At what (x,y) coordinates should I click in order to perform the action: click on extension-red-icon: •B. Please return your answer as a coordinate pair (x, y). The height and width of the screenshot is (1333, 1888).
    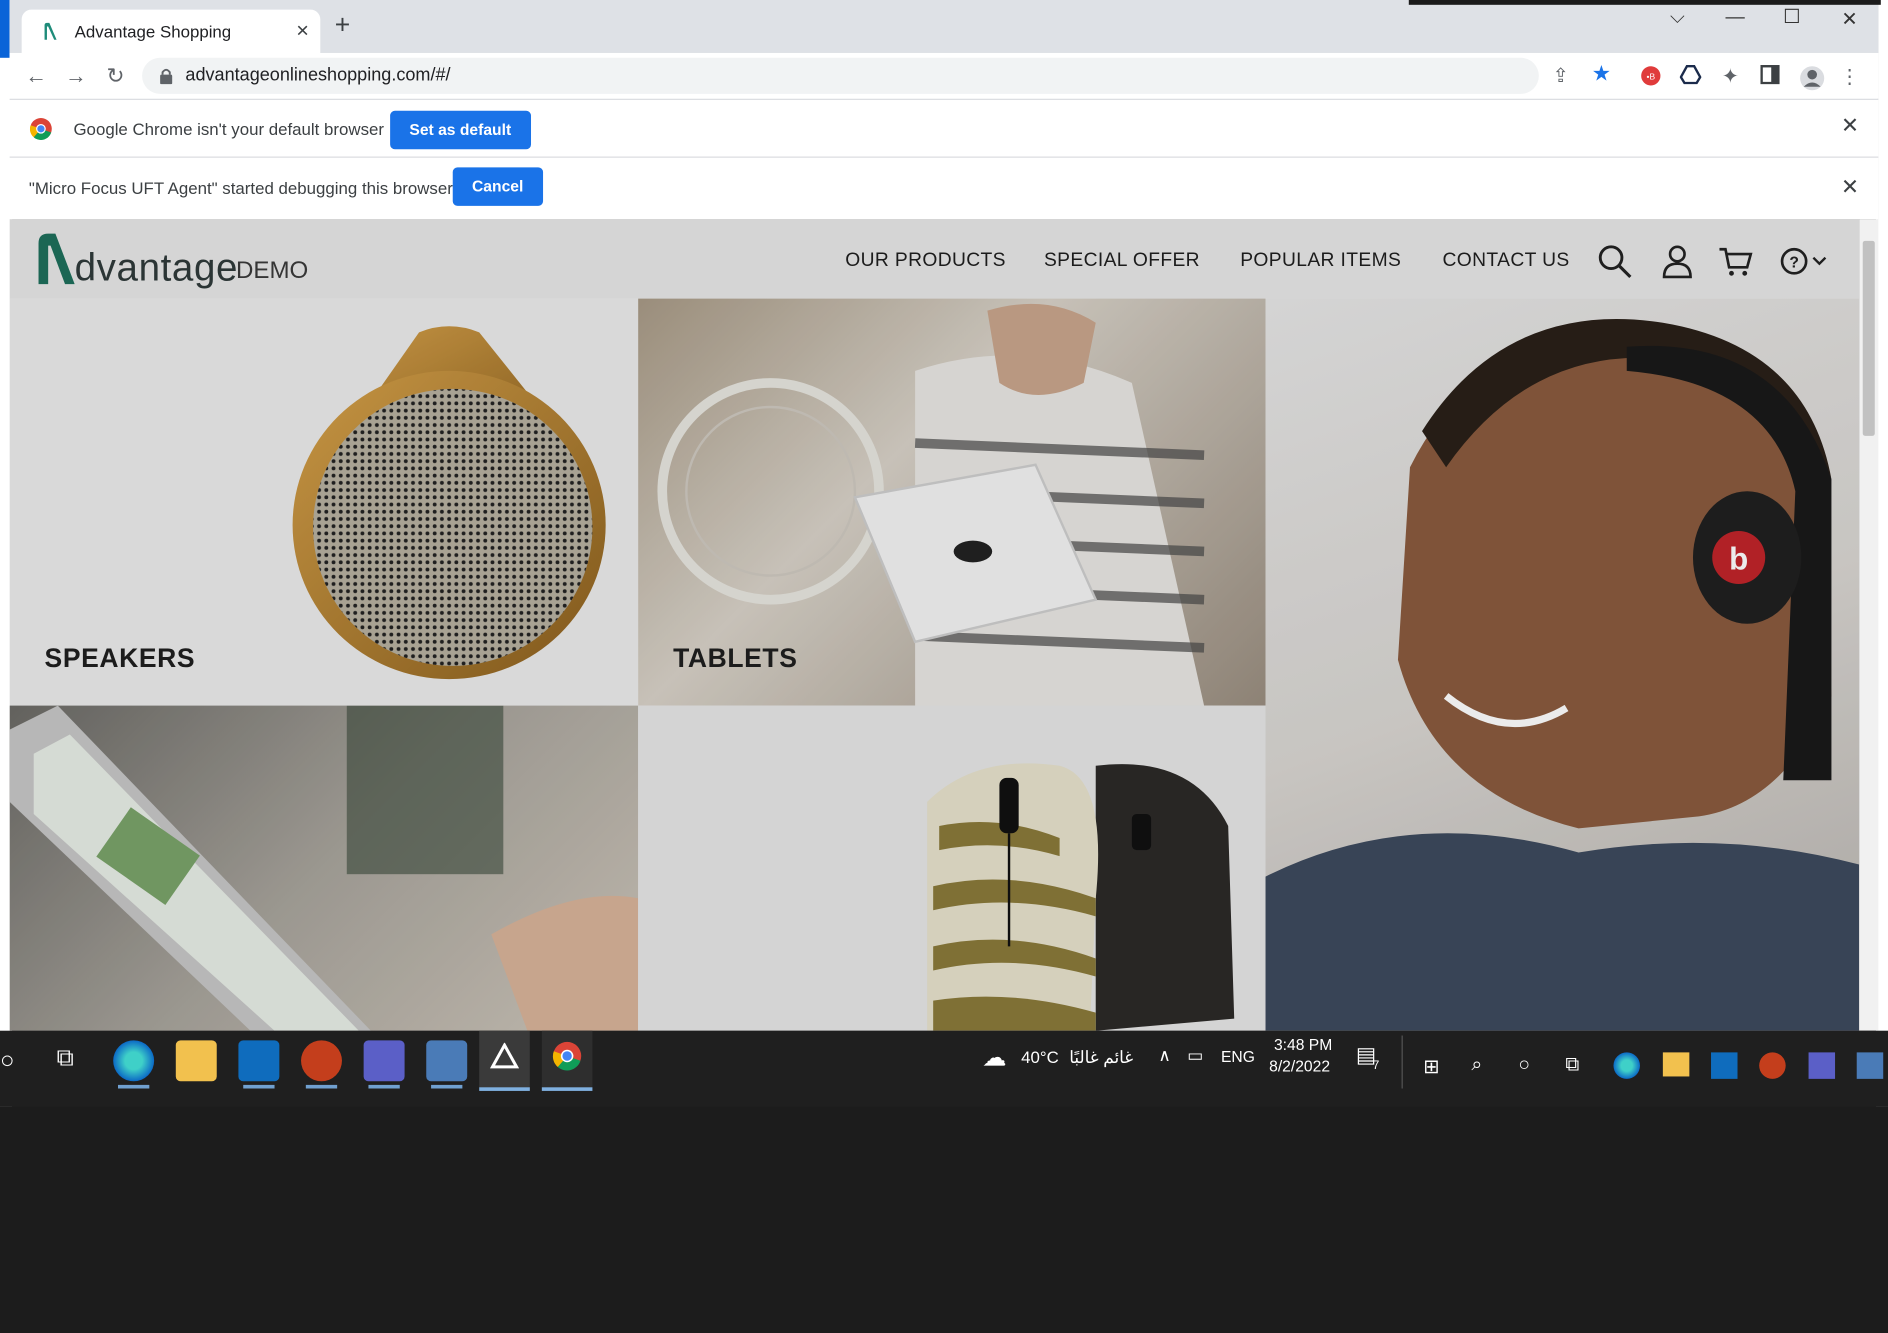
    Looking at the image, I should click on (1651, 77).